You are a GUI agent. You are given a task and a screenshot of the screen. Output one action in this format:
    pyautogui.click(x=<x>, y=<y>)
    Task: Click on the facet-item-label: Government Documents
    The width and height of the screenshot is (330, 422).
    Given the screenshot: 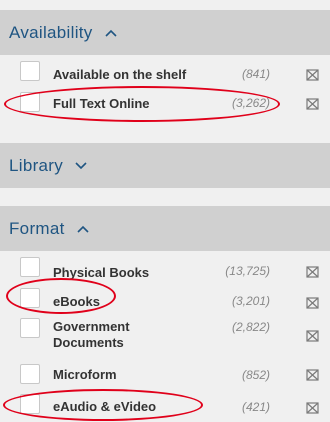 What is the action you would take?
    pyautogui.click(x=103, y=335)
    